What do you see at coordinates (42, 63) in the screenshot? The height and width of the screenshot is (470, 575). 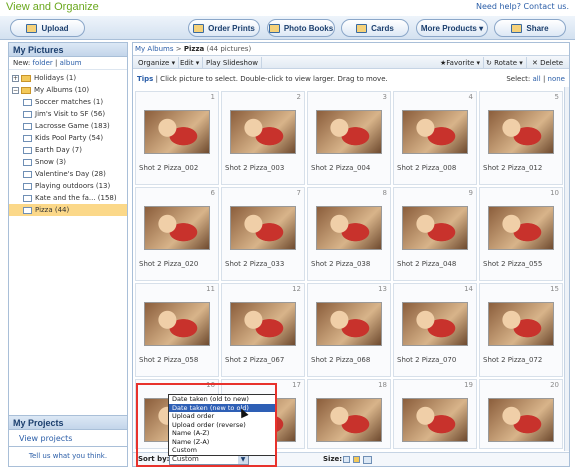 I see `new-folder-link: folder` at bounding box center [42, 63].